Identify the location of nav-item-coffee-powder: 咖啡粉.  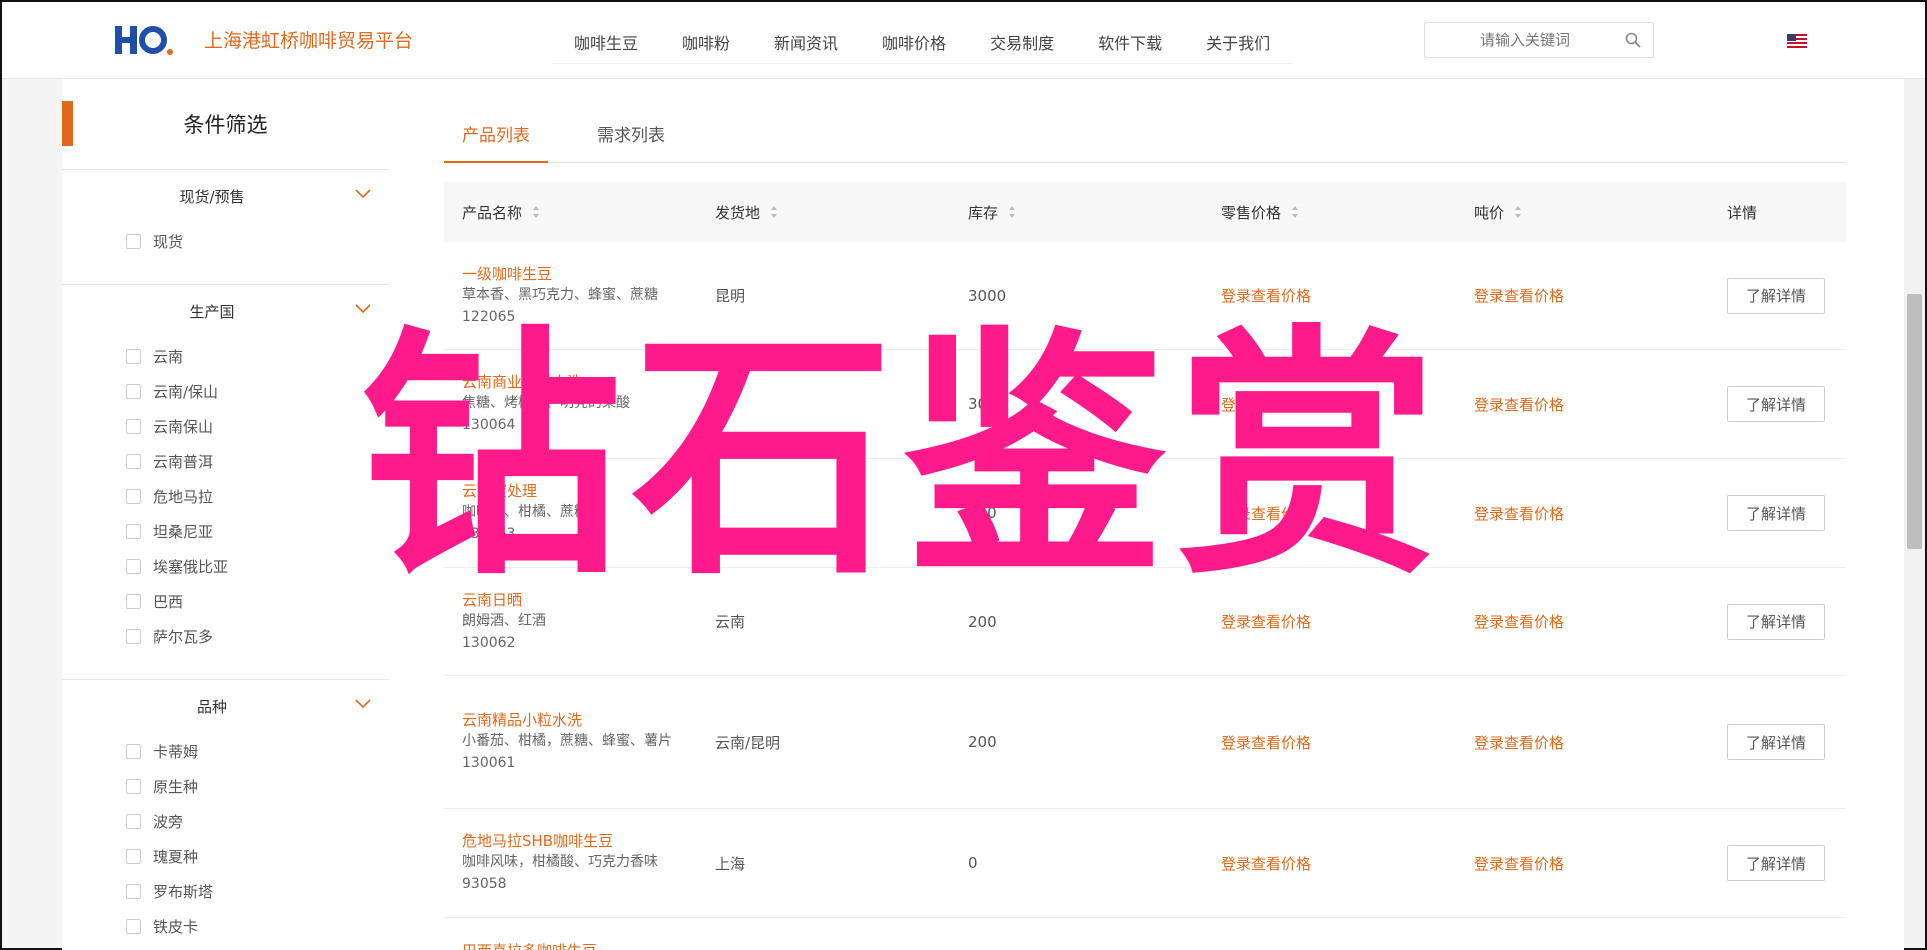
(706, 41).